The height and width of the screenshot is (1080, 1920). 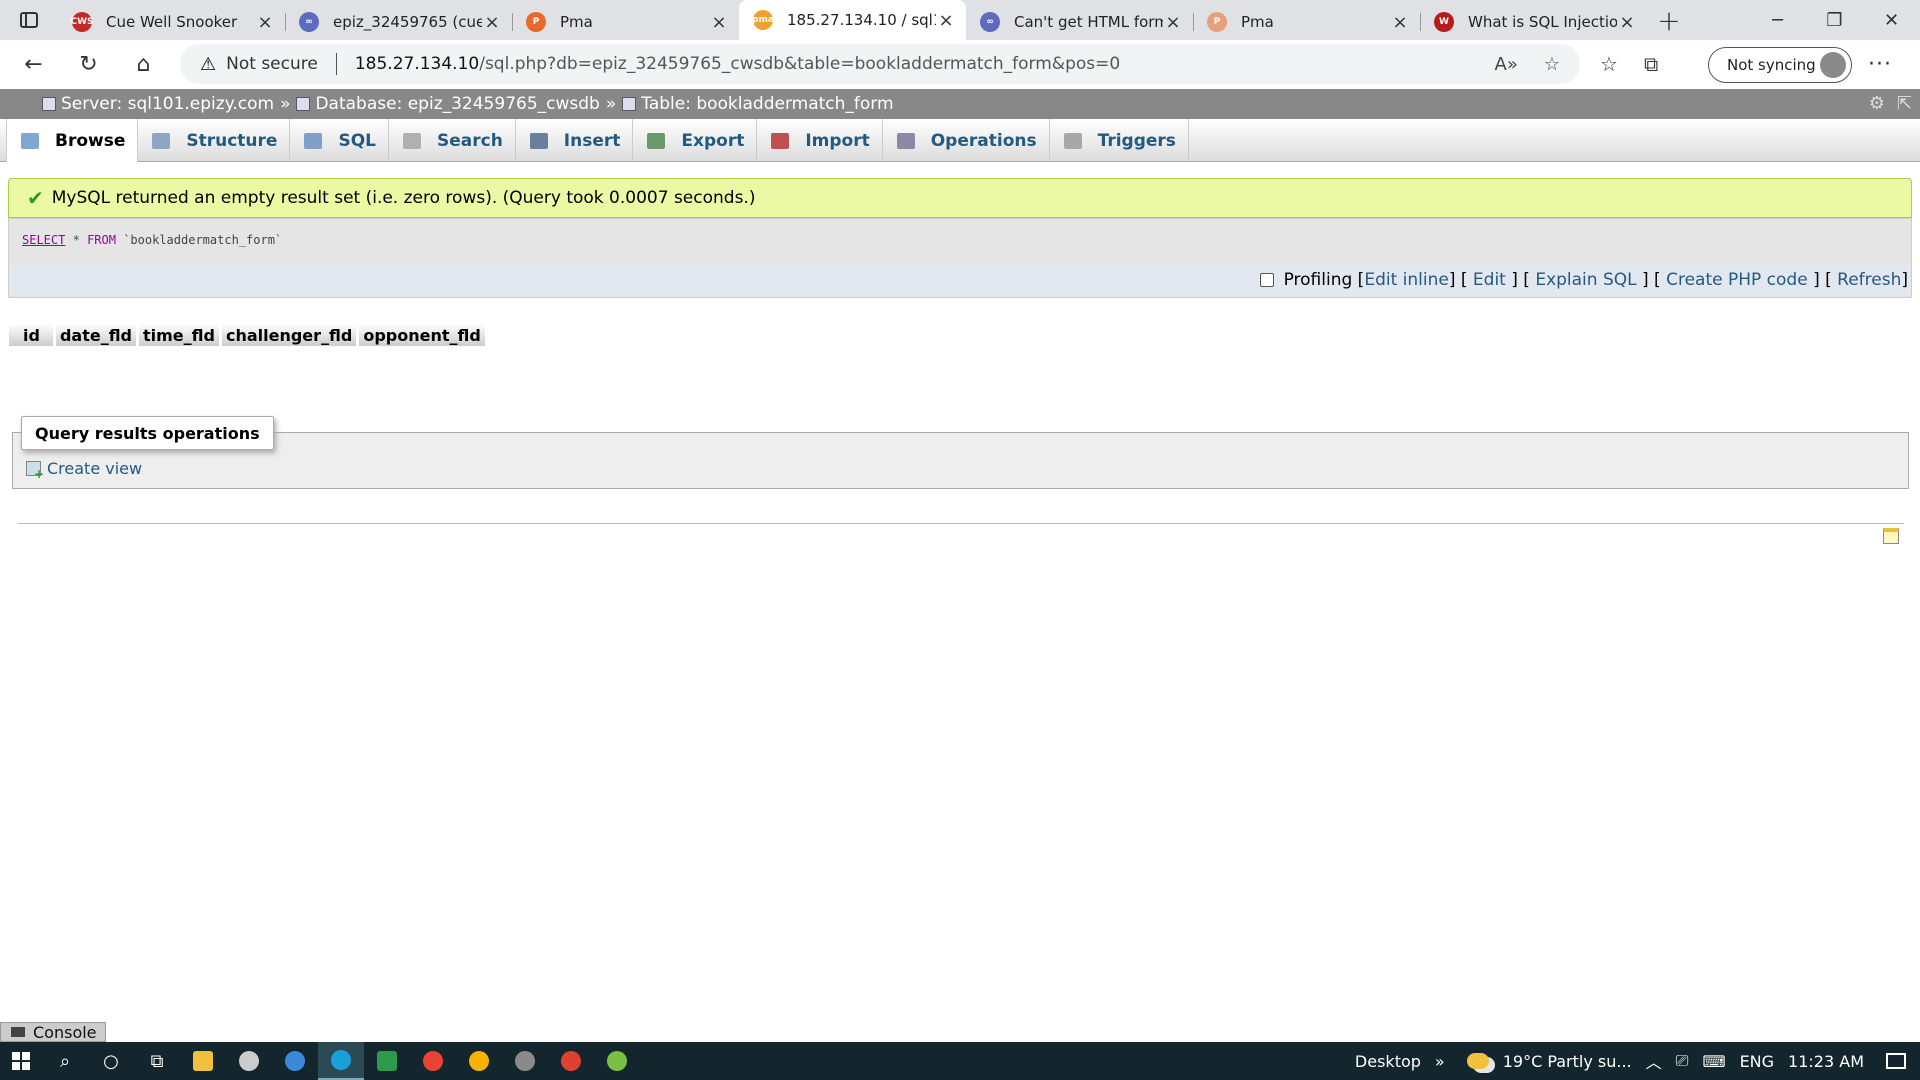 I want to click on favicon-icon: P, so click(x=1217, y=22).